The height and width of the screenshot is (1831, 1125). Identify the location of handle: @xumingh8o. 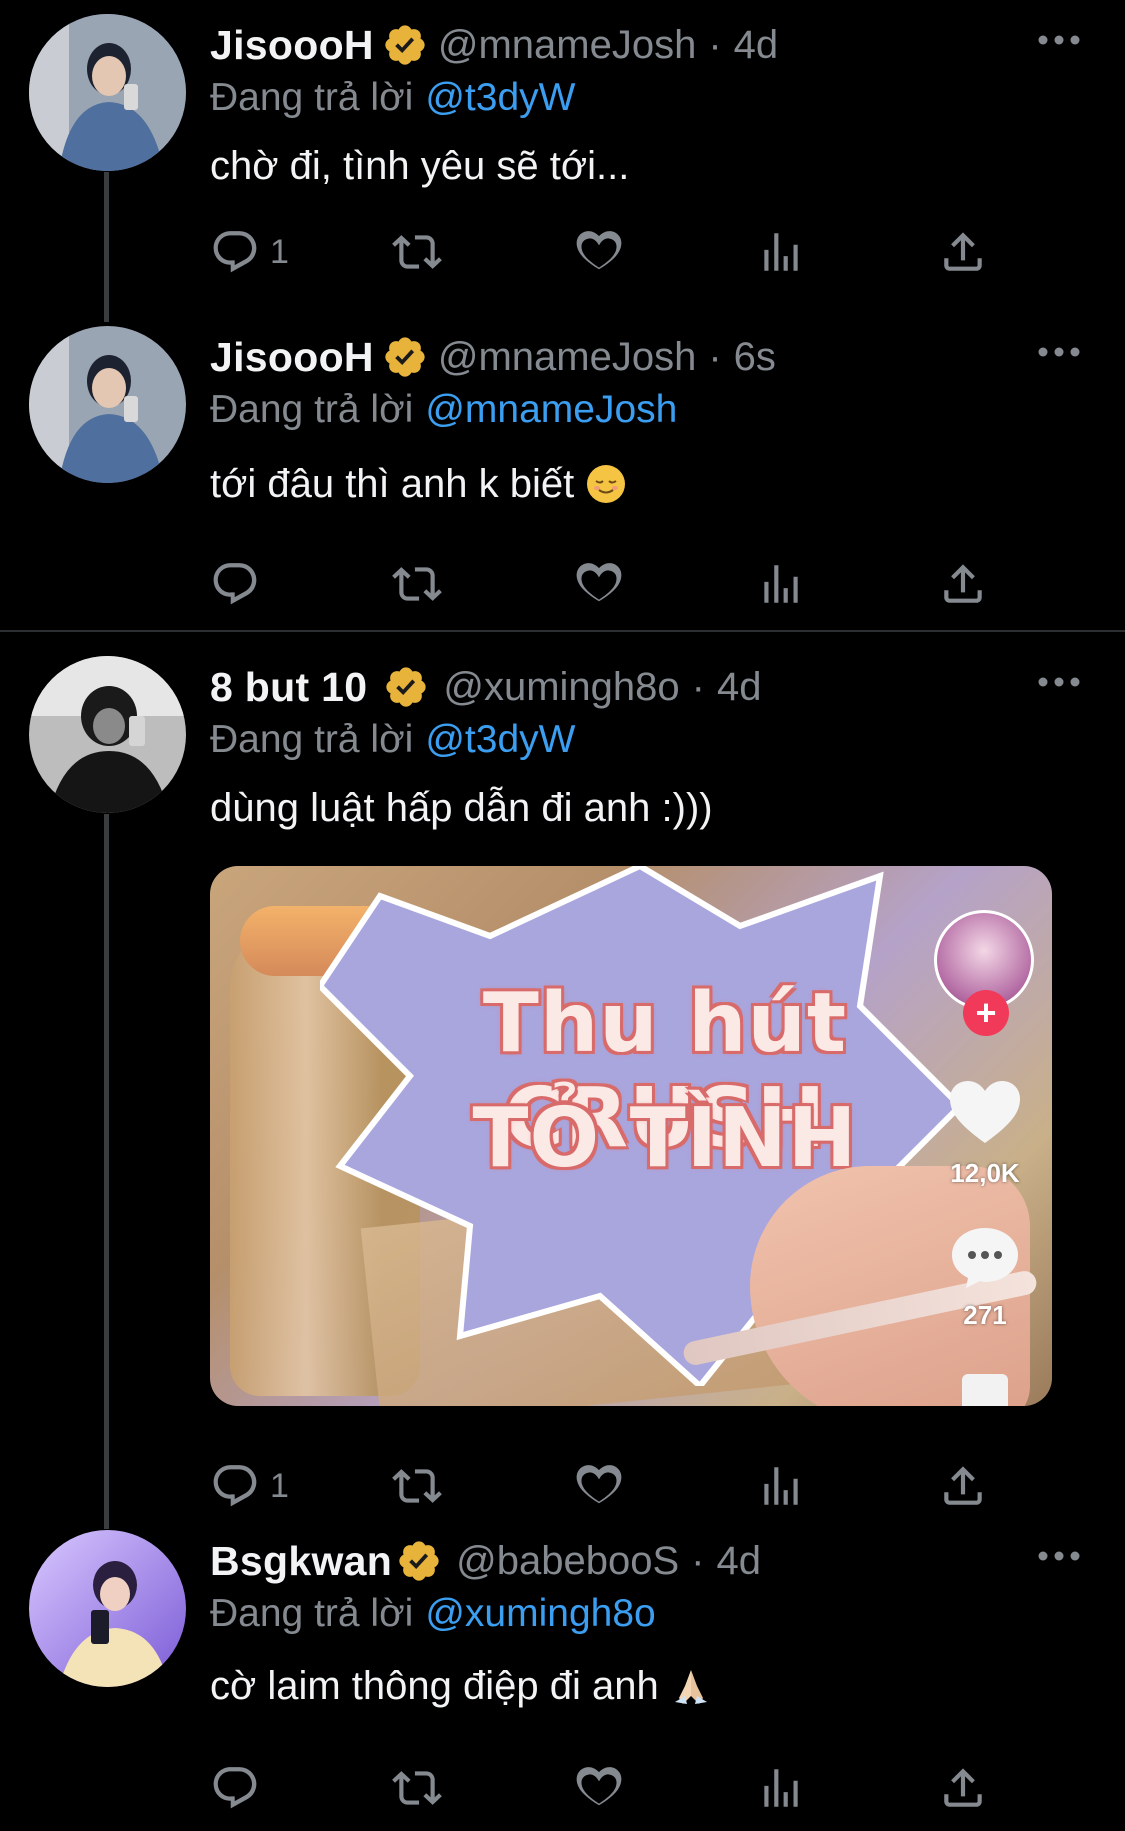
(561, 687).